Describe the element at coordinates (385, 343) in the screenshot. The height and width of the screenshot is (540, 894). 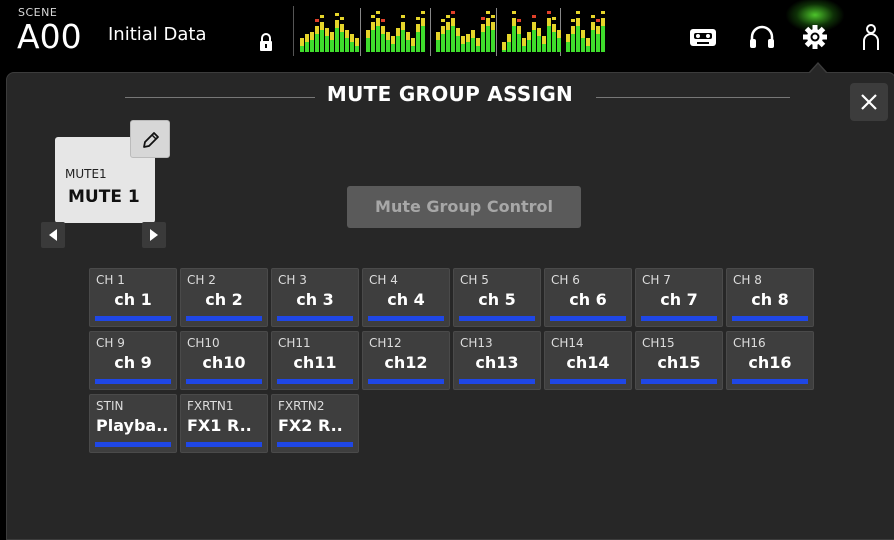
I see `channel-number: CH12` at that location.